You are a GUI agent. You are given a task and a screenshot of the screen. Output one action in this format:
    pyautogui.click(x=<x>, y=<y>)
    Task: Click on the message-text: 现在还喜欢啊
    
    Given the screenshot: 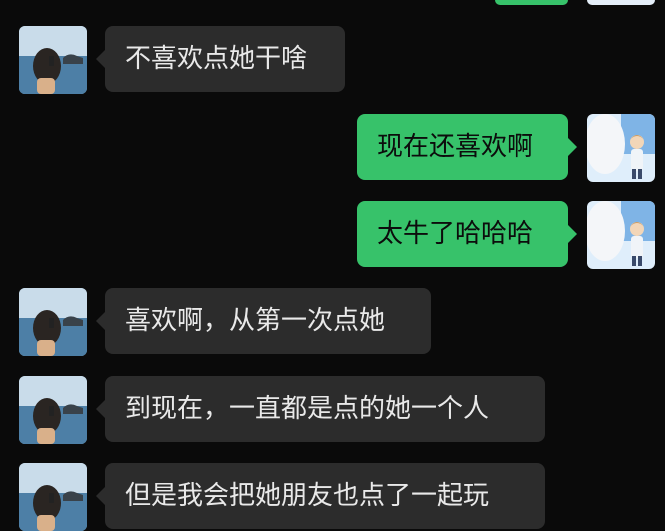 What is the action you would take?
    pyautogui.click(x=455, y=147)
    